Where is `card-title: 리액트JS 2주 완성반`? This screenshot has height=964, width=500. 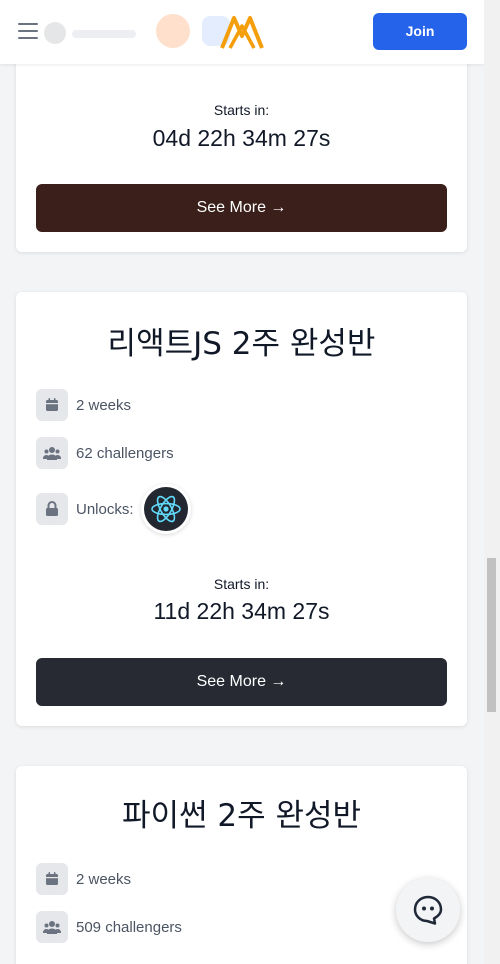
card-title: 리액트JS 2주 완성반 is located at coordinates (241, 344).